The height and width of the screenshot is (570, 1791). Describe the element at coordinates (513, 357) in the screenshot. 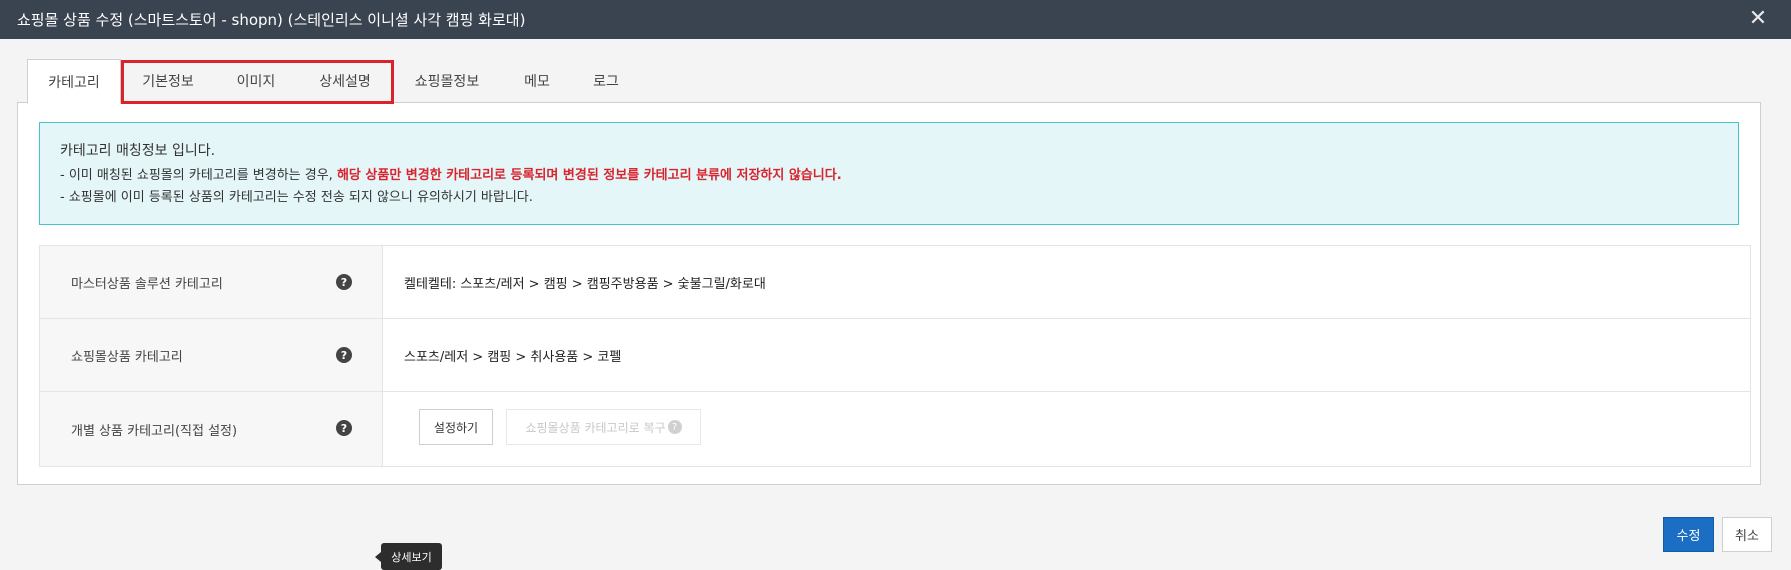

I see `row-value: 스포츠/레저 > 캠핑 > 취사용품 > 코펠` at that location.